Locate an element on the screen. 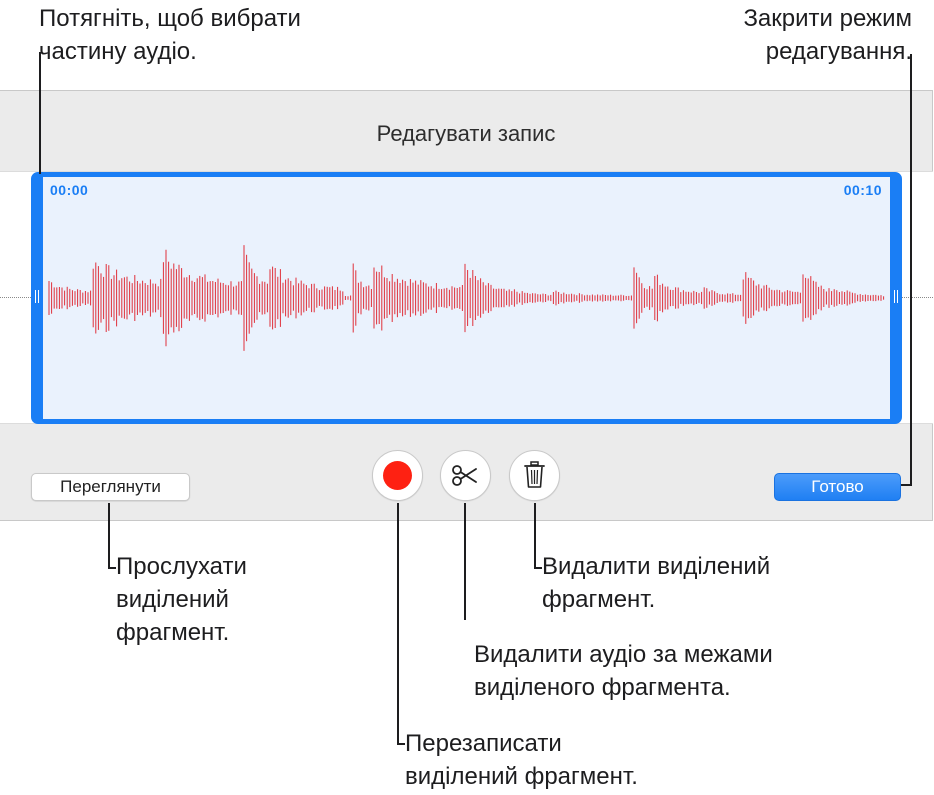 This screenshot has height=795, width=934. leader-play-selection is located at coordinates (109, 536).